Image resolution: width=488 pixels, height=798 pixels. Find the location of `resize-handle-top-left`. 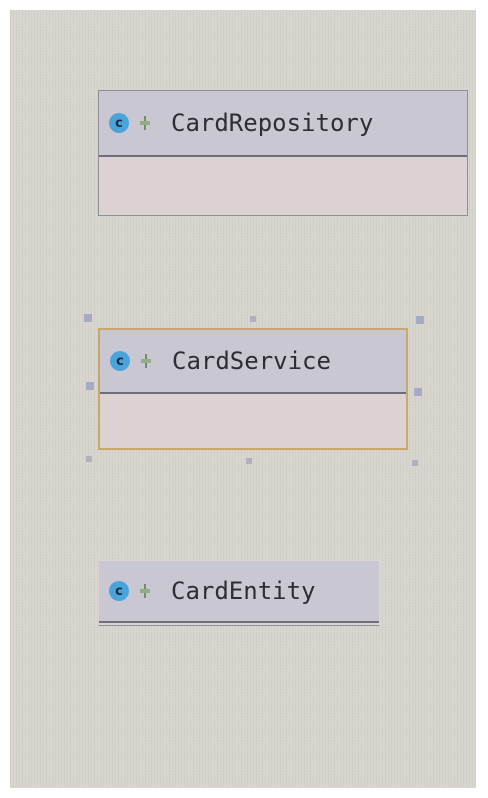

resize-handle-top-left is located at coordinates (88, 318).